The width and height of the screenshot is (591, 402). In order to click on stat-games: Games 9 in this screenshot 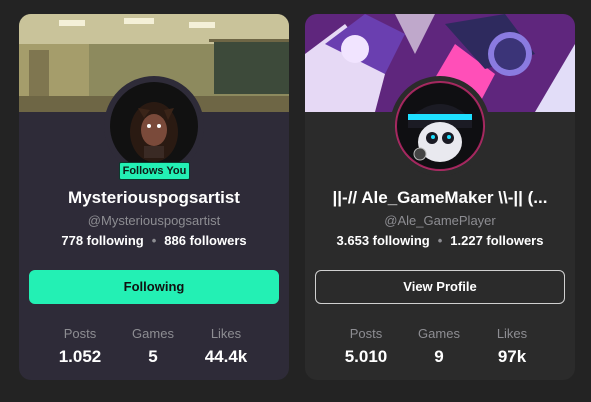, I will do `click(439, 346)`.